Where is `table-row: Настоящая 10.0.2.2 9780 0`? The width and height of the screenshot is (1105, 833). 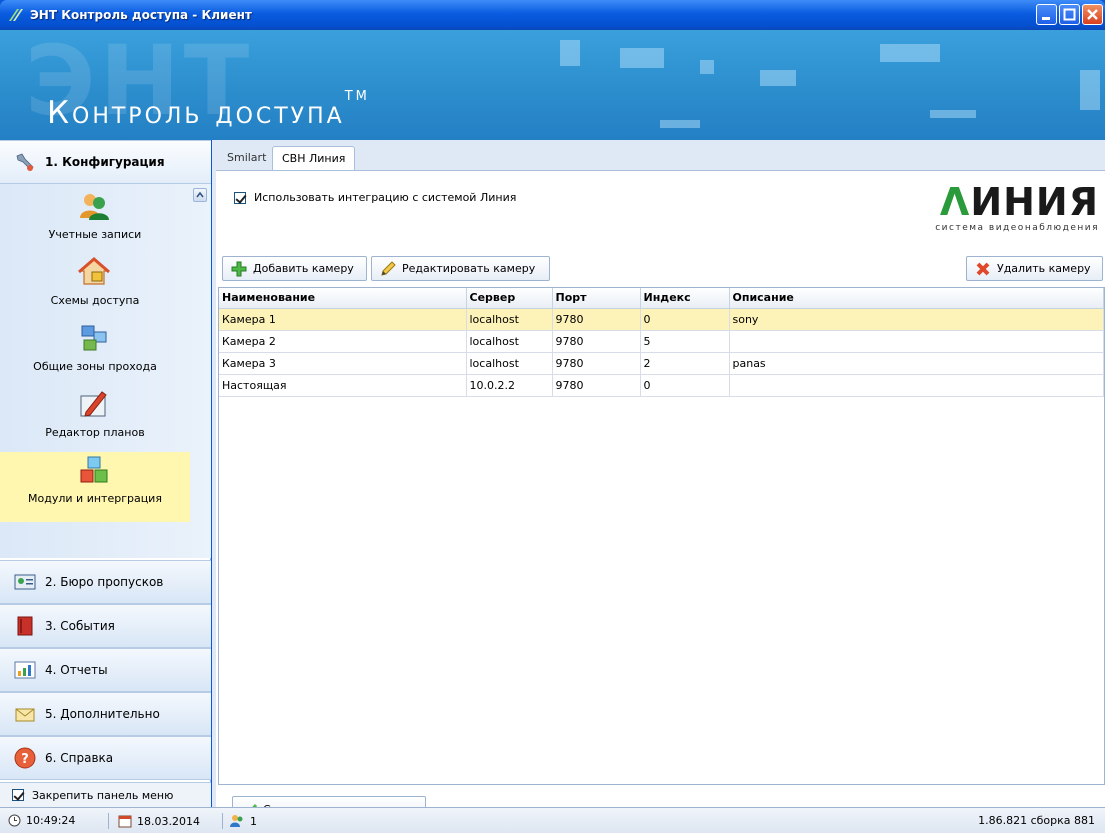
table-row: Настоящая 10.0.2.2 9780 0 is located at coordinates (661, 385).